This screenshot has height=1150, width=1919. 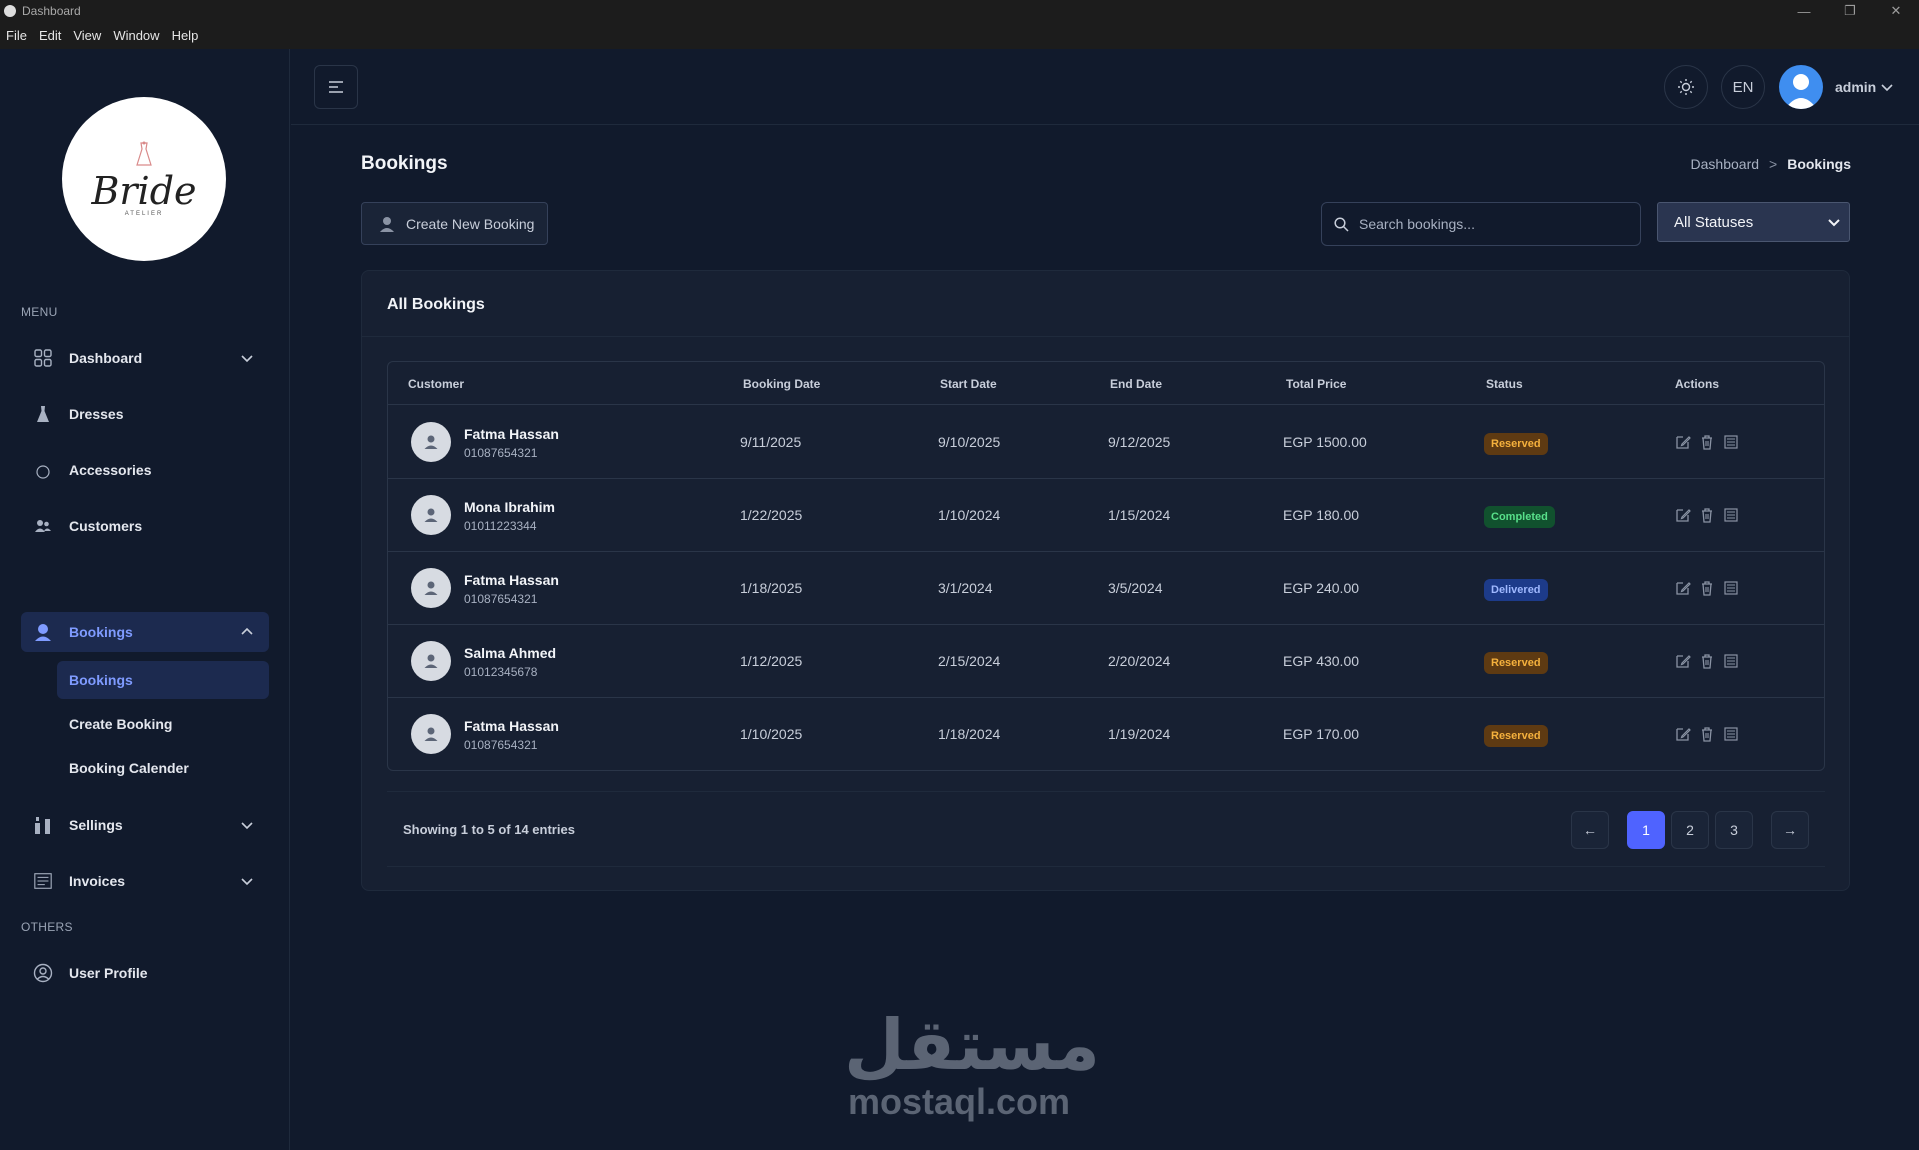 What do you see at coordinates (145, 632) in the screenshot?
I see `sidebar-item-bookings: Bookings` at bounding box center [145, 632].